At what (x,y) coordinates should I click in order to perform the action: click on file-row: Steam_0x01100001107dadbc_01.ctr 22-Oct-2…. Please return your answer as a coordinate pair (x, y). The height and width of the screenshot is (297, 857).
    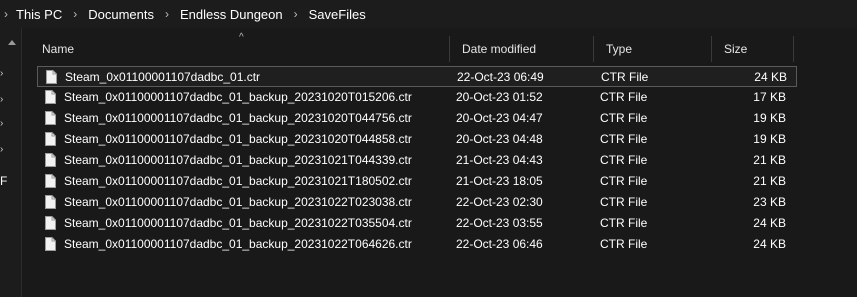
    Looking at the image, I should click on (417, 76).